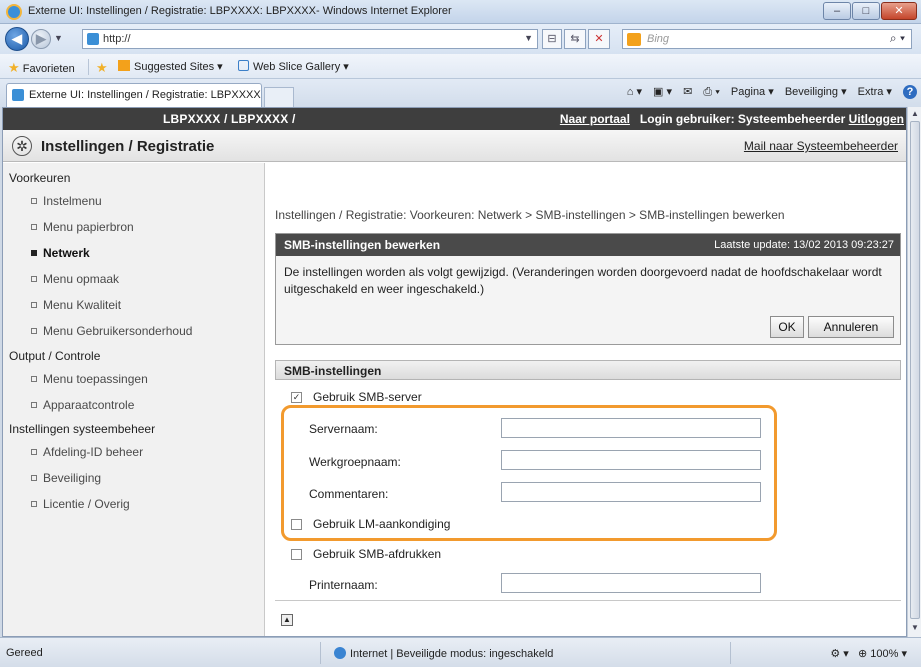 The width and height of the screenshot is (921, 667). Describe the element at coordinates (117, 39) in the screenshot. I see `address-input: http://` at that location.